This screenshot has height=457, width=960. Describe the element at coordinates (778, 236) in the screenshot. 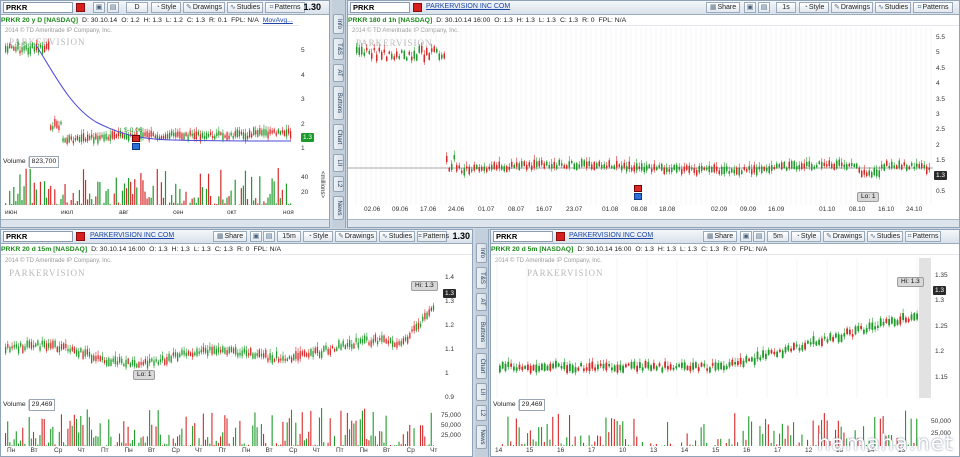

I see `aggregation-dropdown: 5m` at that location.